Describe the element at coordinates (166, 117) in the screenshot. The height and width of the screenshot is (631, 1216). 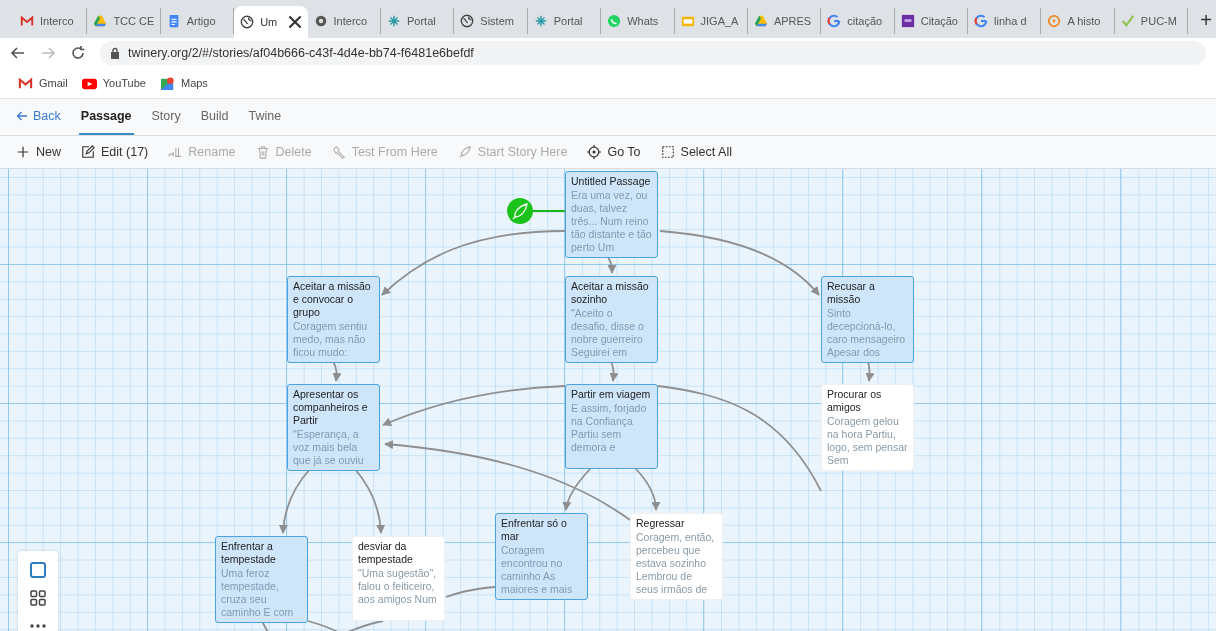
I see `menu-tab: Story` at that location.